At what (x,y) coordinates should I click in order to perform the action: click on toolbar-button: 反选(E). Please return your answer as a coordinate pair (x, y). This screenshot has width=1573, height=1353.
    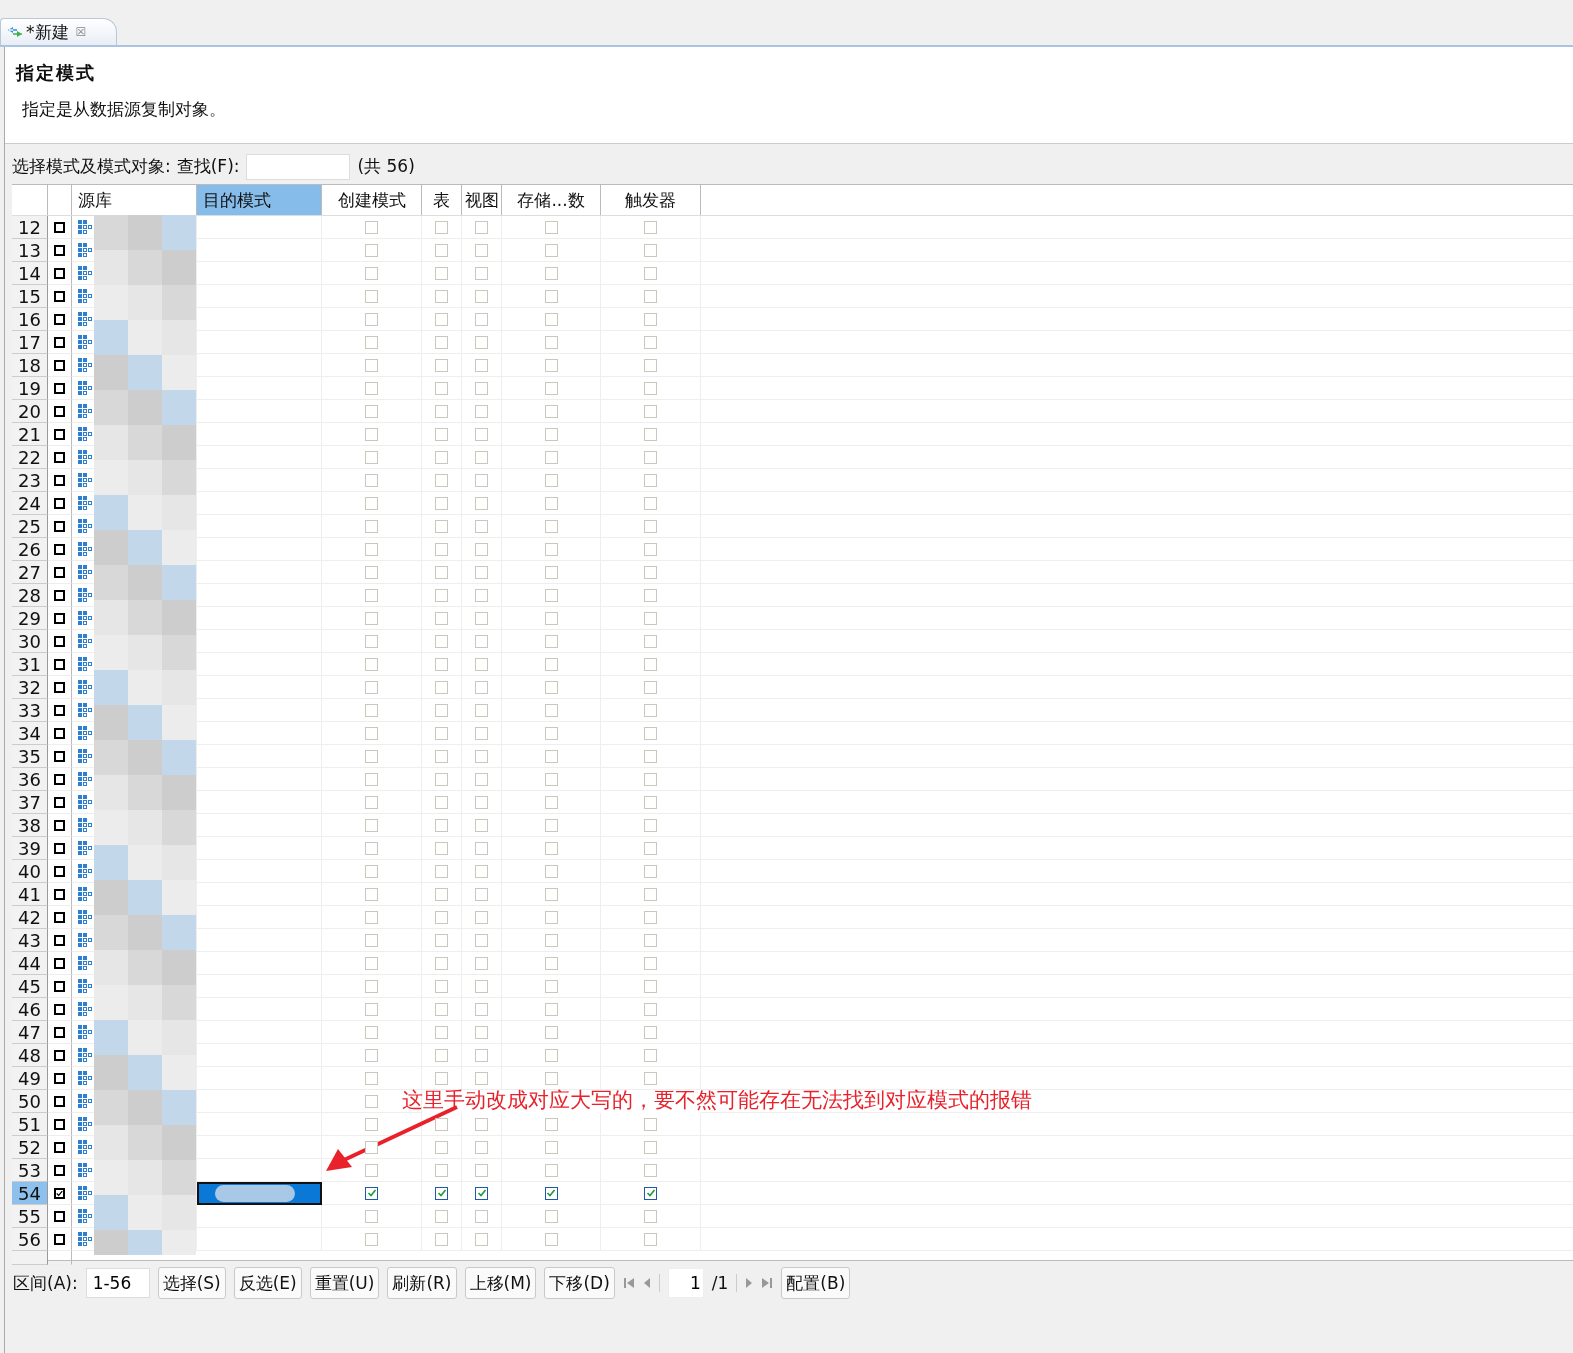
    Looking at the image, I should click on (267, 1283).